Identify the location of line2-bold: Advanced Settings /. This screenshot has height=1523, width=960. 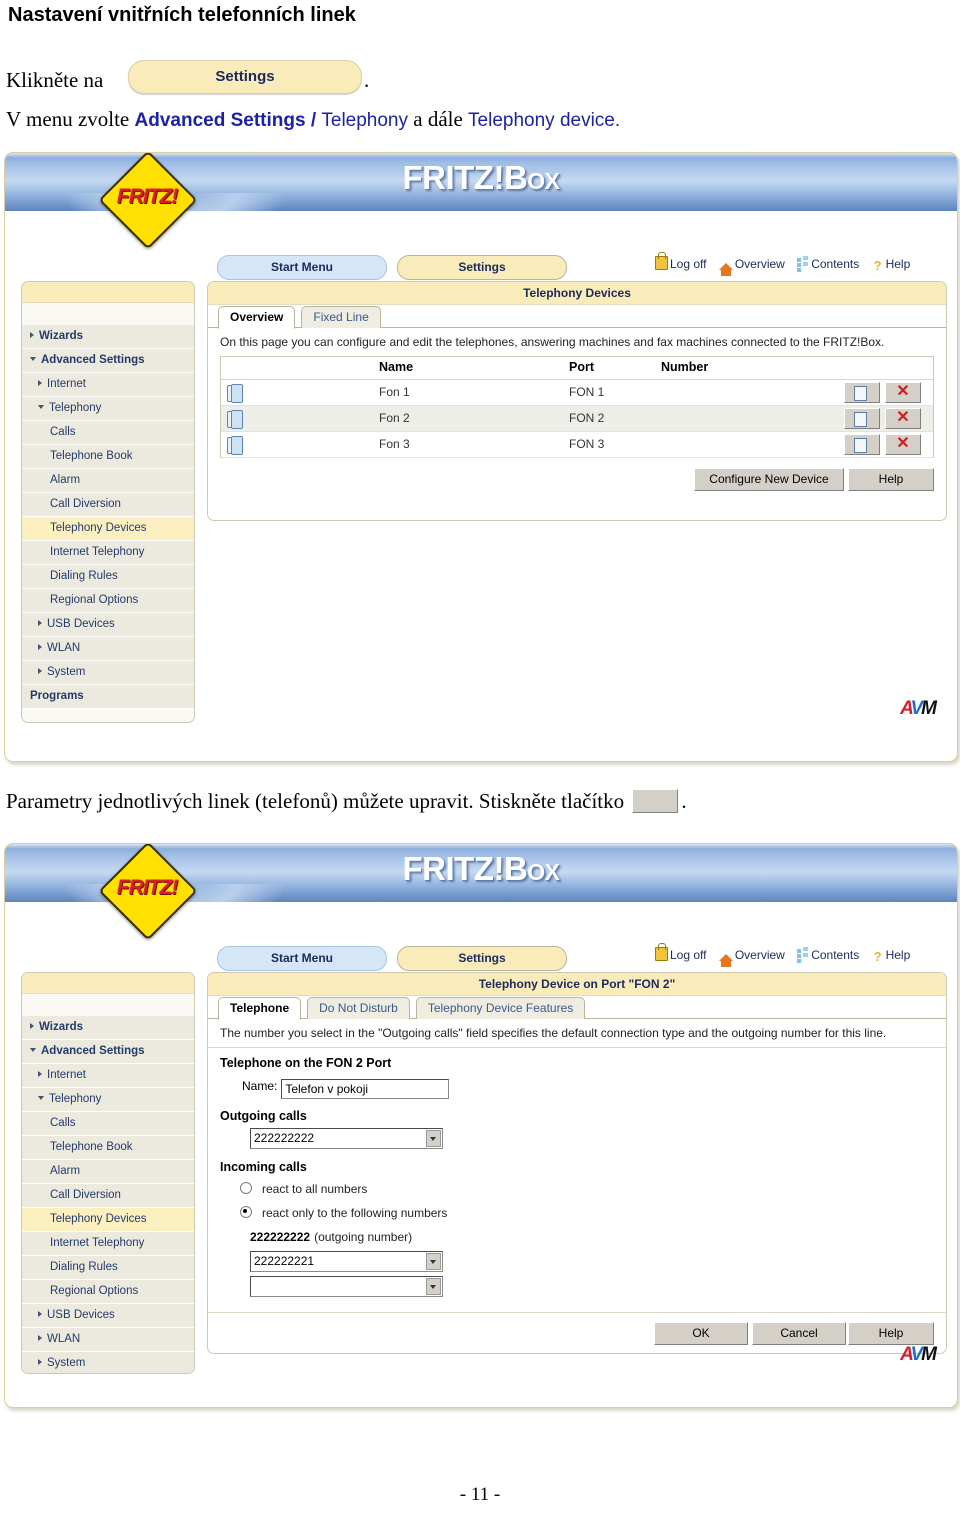
(225, 120).